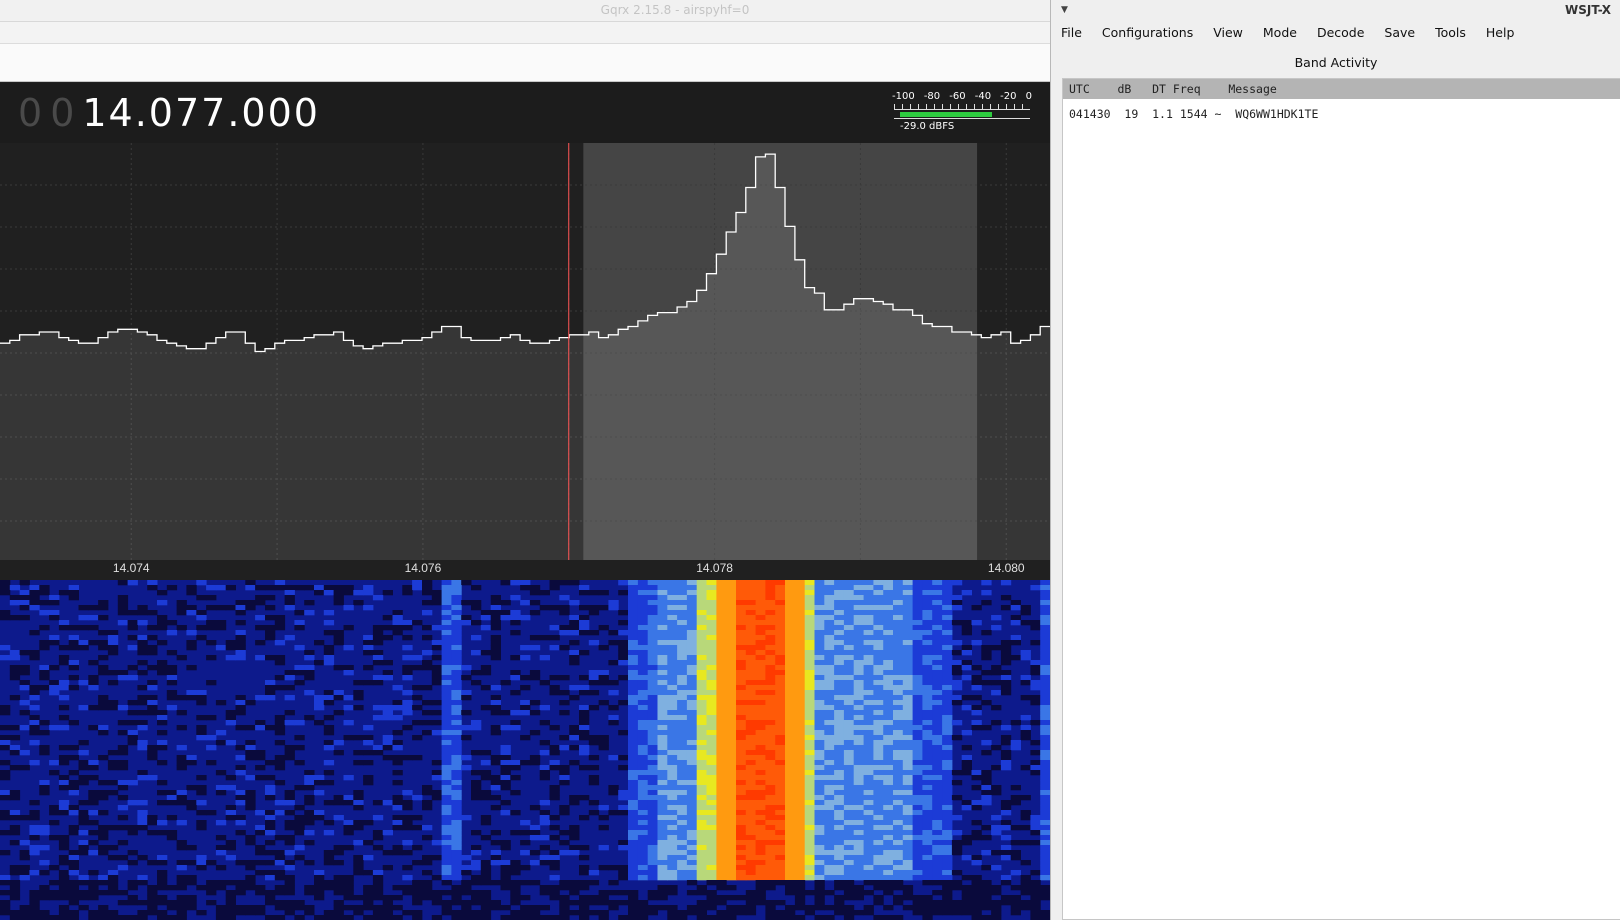 This screenshot has width=1620, height=920. What do you see at coordinates (714, 568) in the screenshot?
I see `frequency-tick-label: 14.078` at bounding box center [714, 568].